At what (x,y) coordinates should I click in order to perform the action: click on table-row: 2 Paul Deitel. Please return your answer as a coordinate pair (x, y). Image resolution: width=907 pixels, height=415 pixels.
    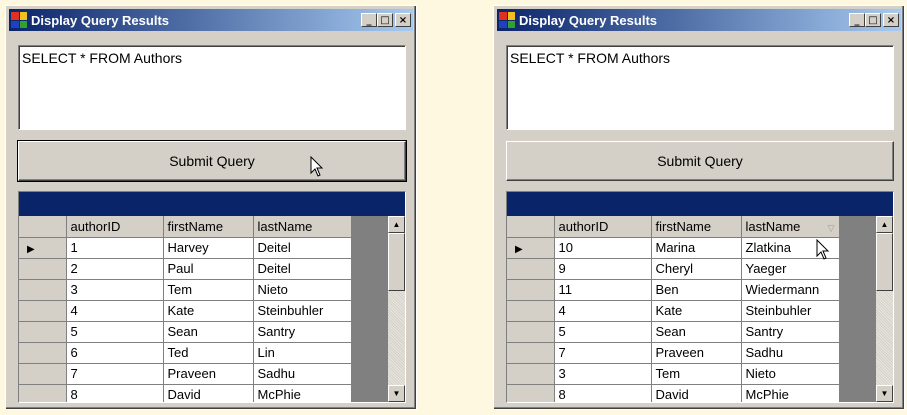
    Looking at the image, I should click on (185, 269).